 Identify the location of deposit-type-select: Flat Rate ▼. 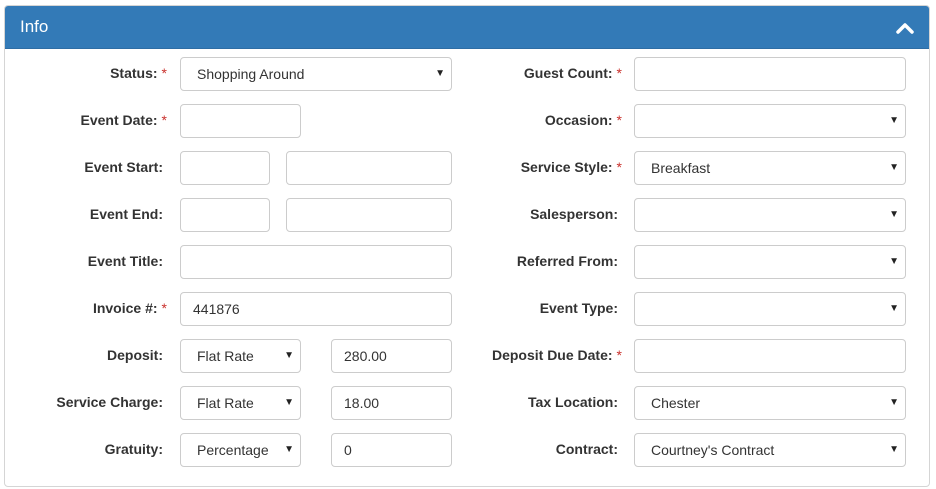
(240, 356).